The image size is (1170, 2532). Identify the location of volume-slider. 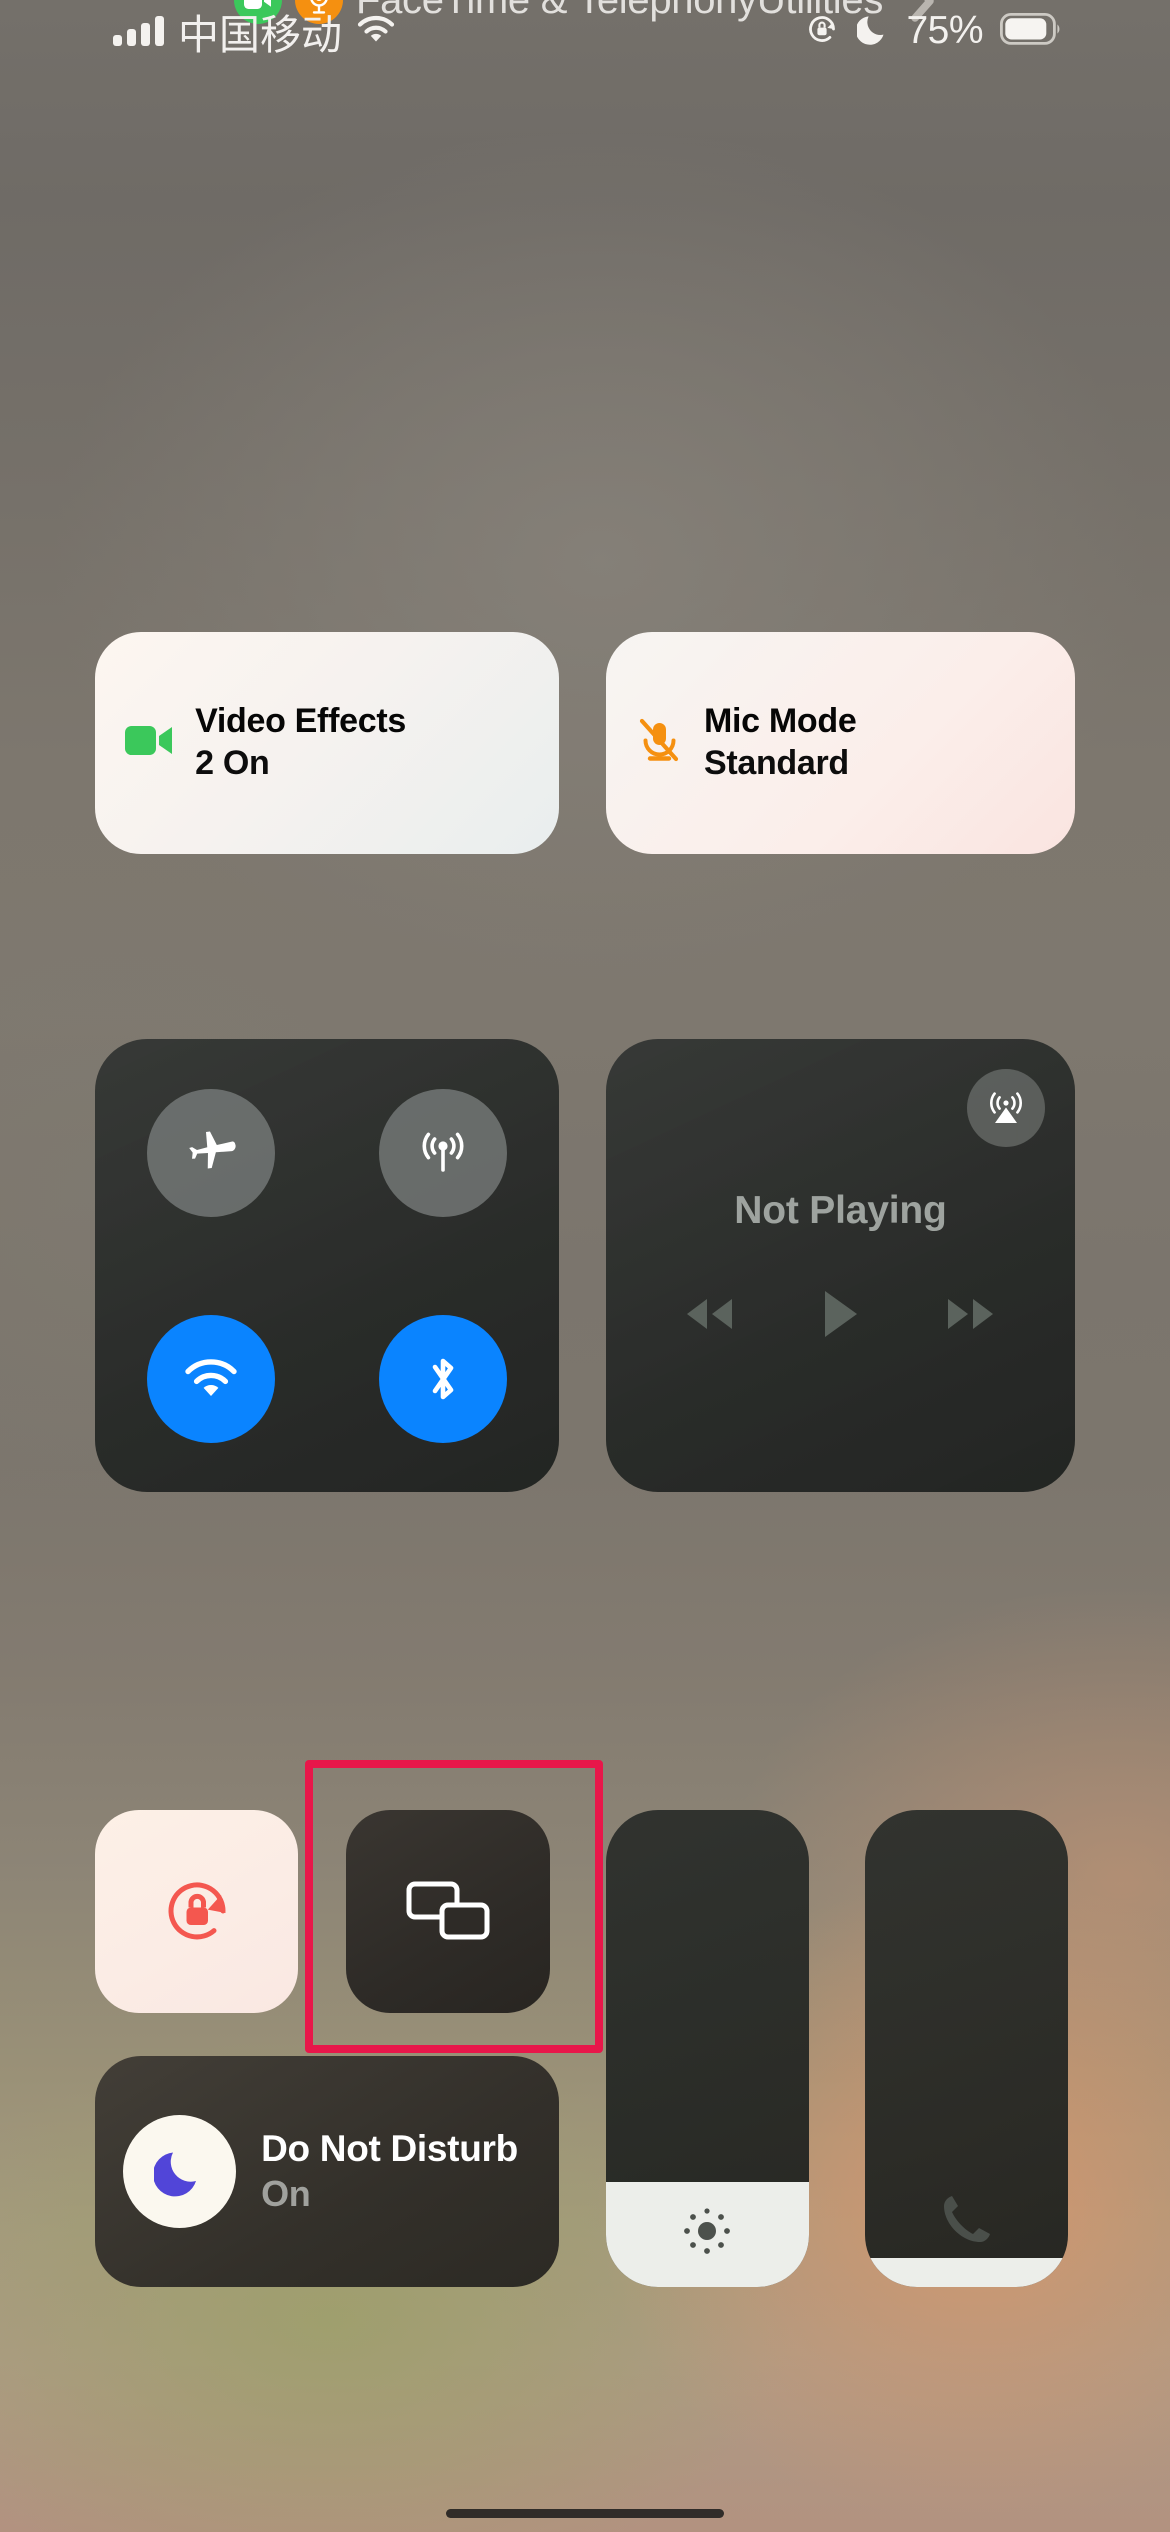
(967, 2048).